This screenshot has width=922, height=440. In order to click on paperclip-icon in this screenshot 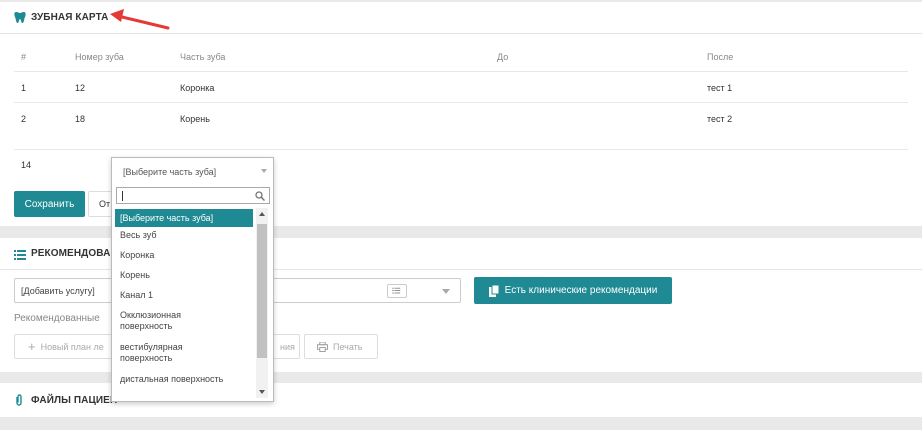, I will do `click(19, 400)`.